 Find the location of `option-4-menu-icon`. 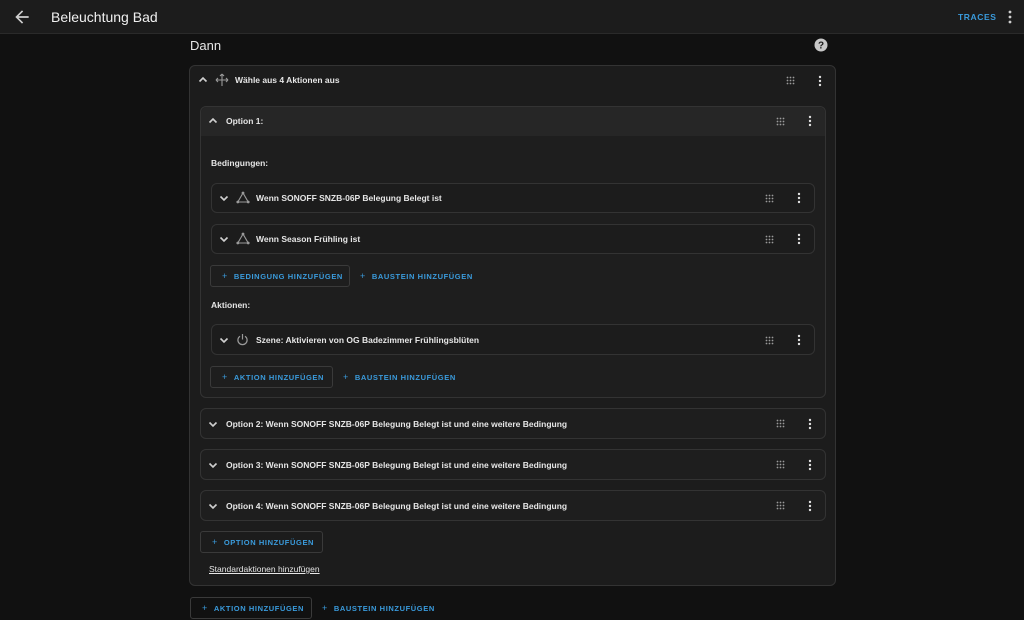

option-4-menu-icon is located at coordinates (810, 506).